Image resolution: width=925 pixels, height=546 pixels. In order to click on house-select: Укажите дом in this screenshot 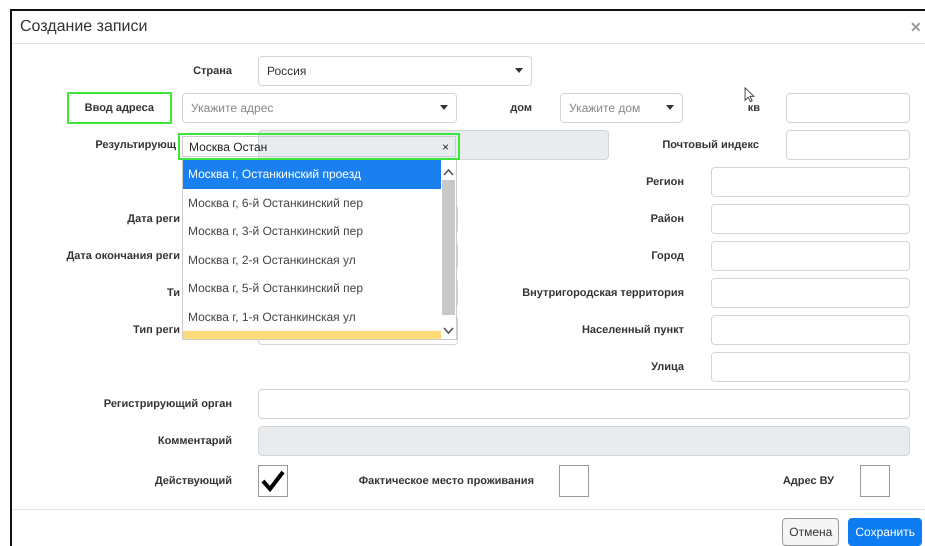, I will do `click(621, 107)`.